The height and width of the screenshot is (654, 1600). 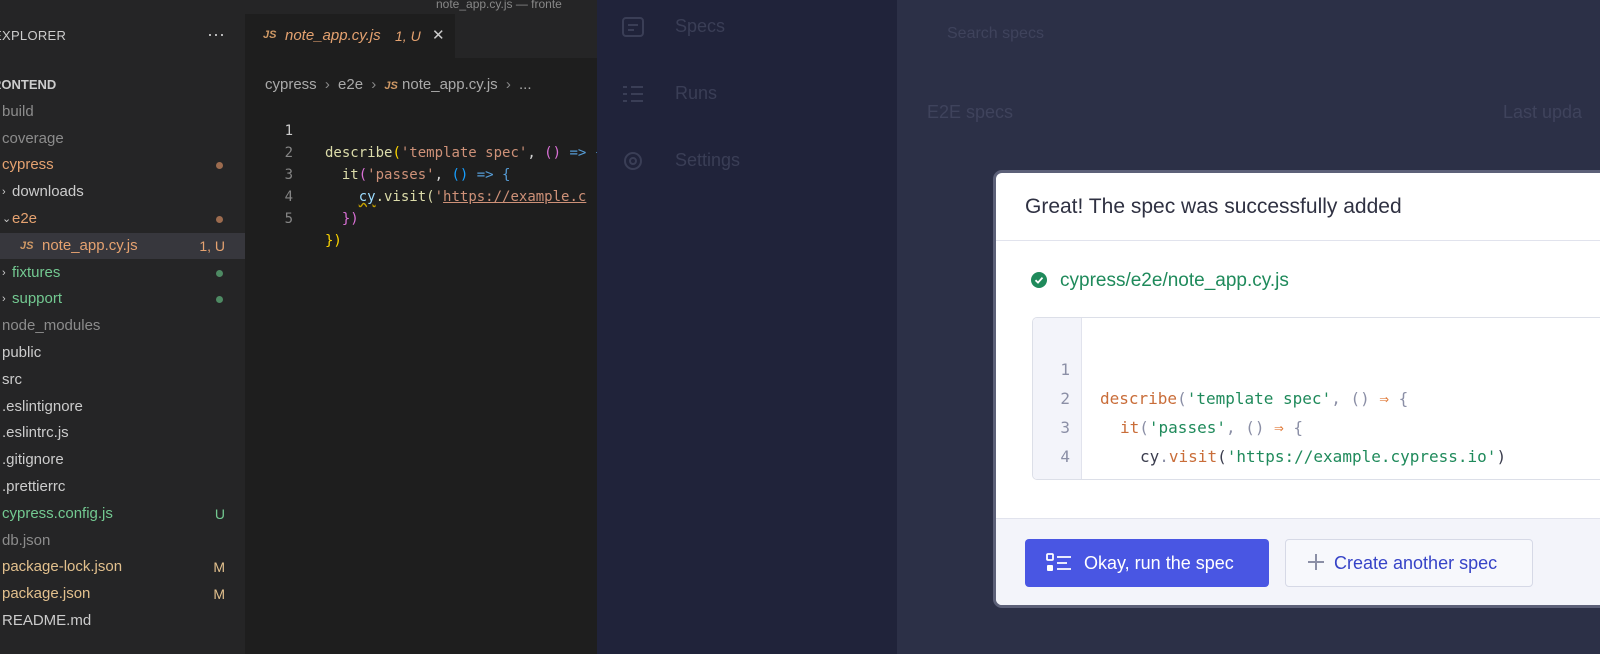 What do you see at coordinates (28, 84) in the screenshot?
I see `tree-item-label: RONTEND` at bounding box center [28, 84].